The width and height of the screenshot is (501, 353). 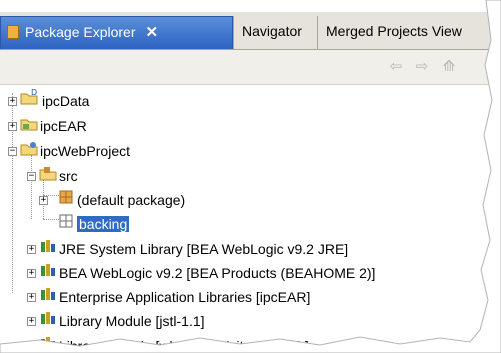 I want to click on web-project-icon, so click(x=29, y=149).